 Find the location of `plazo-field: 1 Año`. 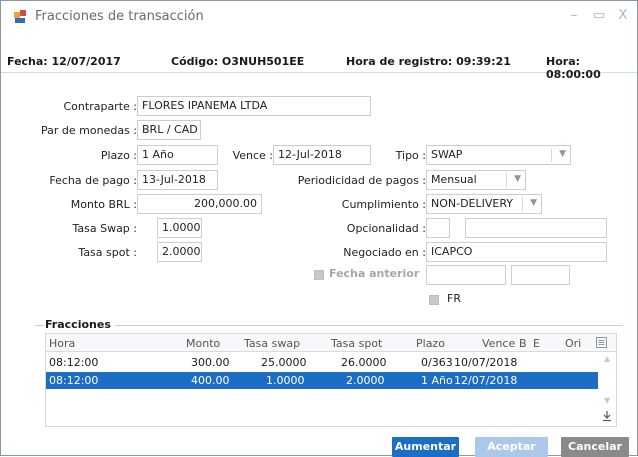

plazo-field: 1 Año is located at coordinates (177, 155).